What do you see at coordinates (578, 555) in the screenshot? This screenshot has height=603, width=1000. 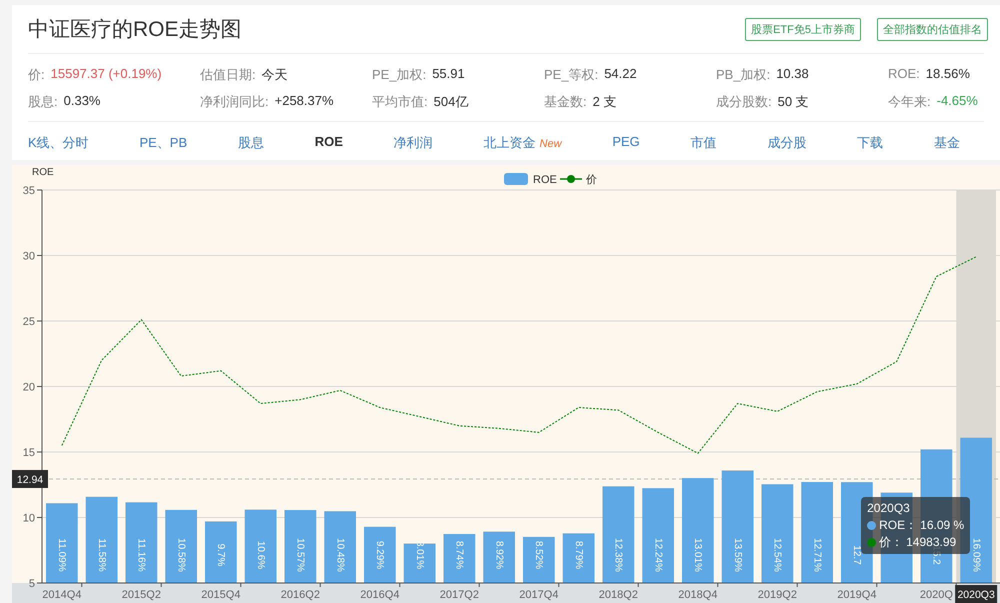 I see `bar-value-label: 8.79%` at bounding box center [578, 555].